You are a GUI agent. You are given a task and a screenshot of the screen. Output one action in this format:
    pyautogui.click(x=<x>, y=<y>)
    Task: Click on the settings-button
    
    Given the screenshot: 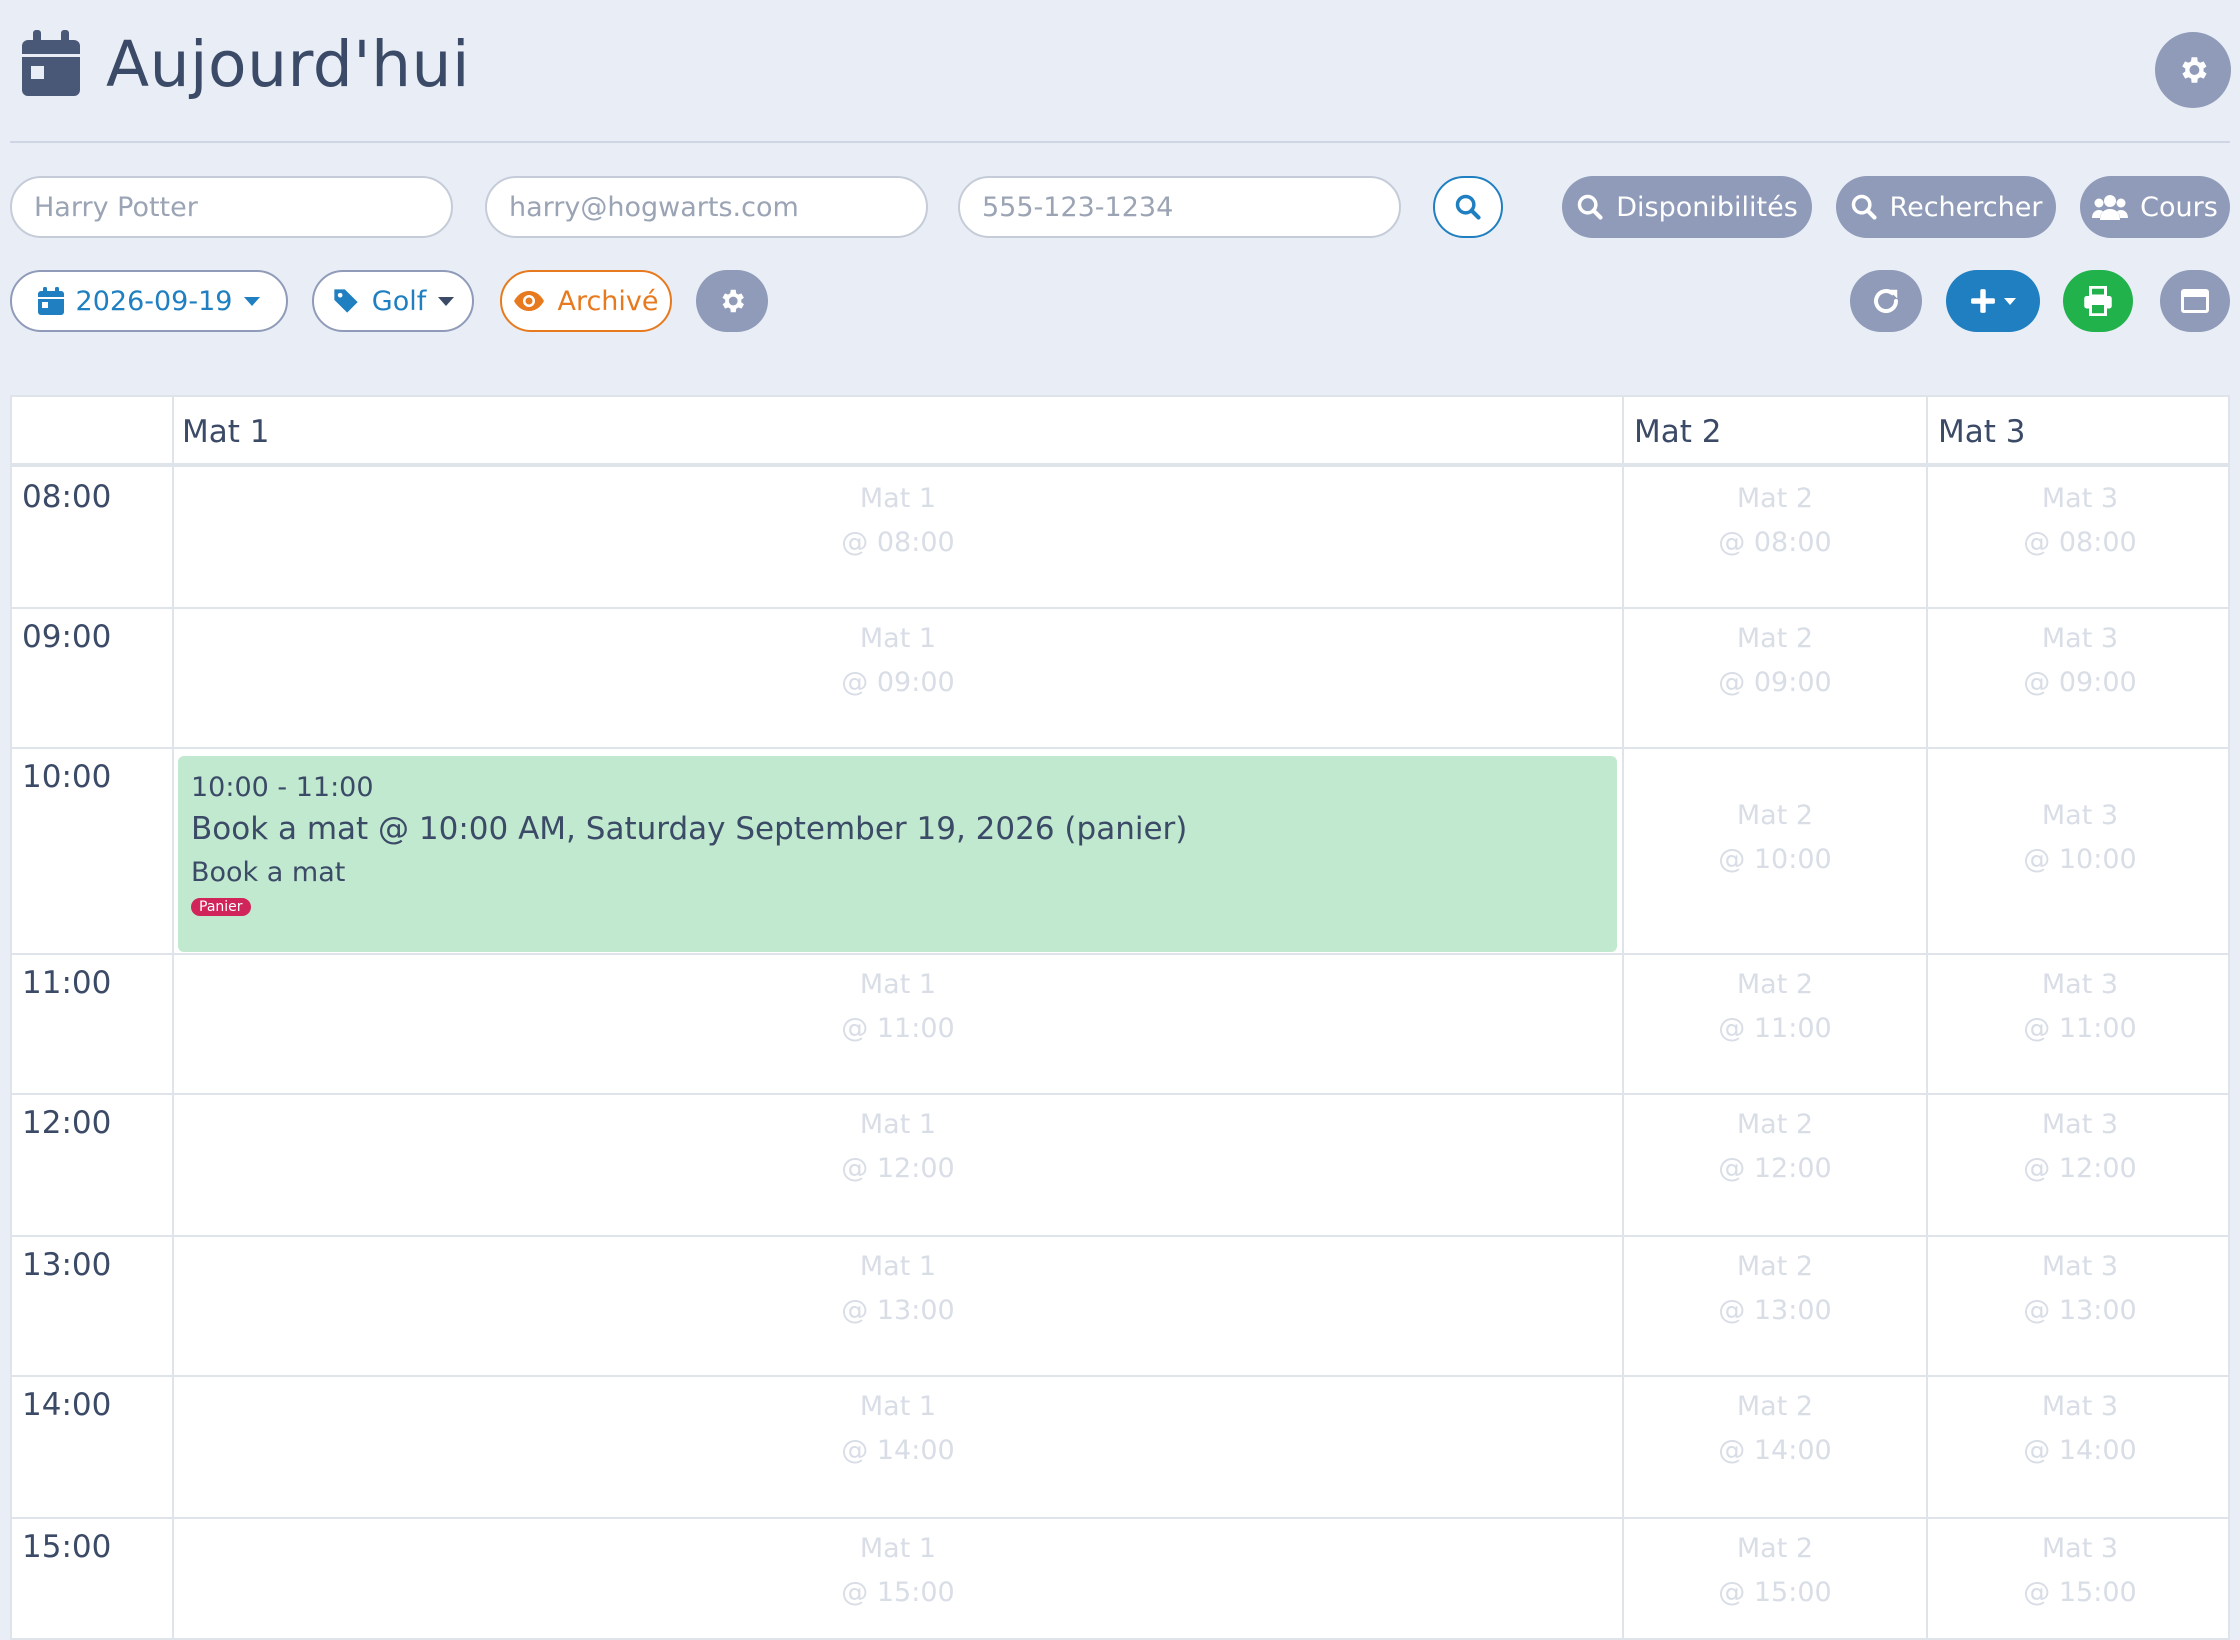 What is the action you would take?
    pyautogui.click(x=2193, y=70)
    